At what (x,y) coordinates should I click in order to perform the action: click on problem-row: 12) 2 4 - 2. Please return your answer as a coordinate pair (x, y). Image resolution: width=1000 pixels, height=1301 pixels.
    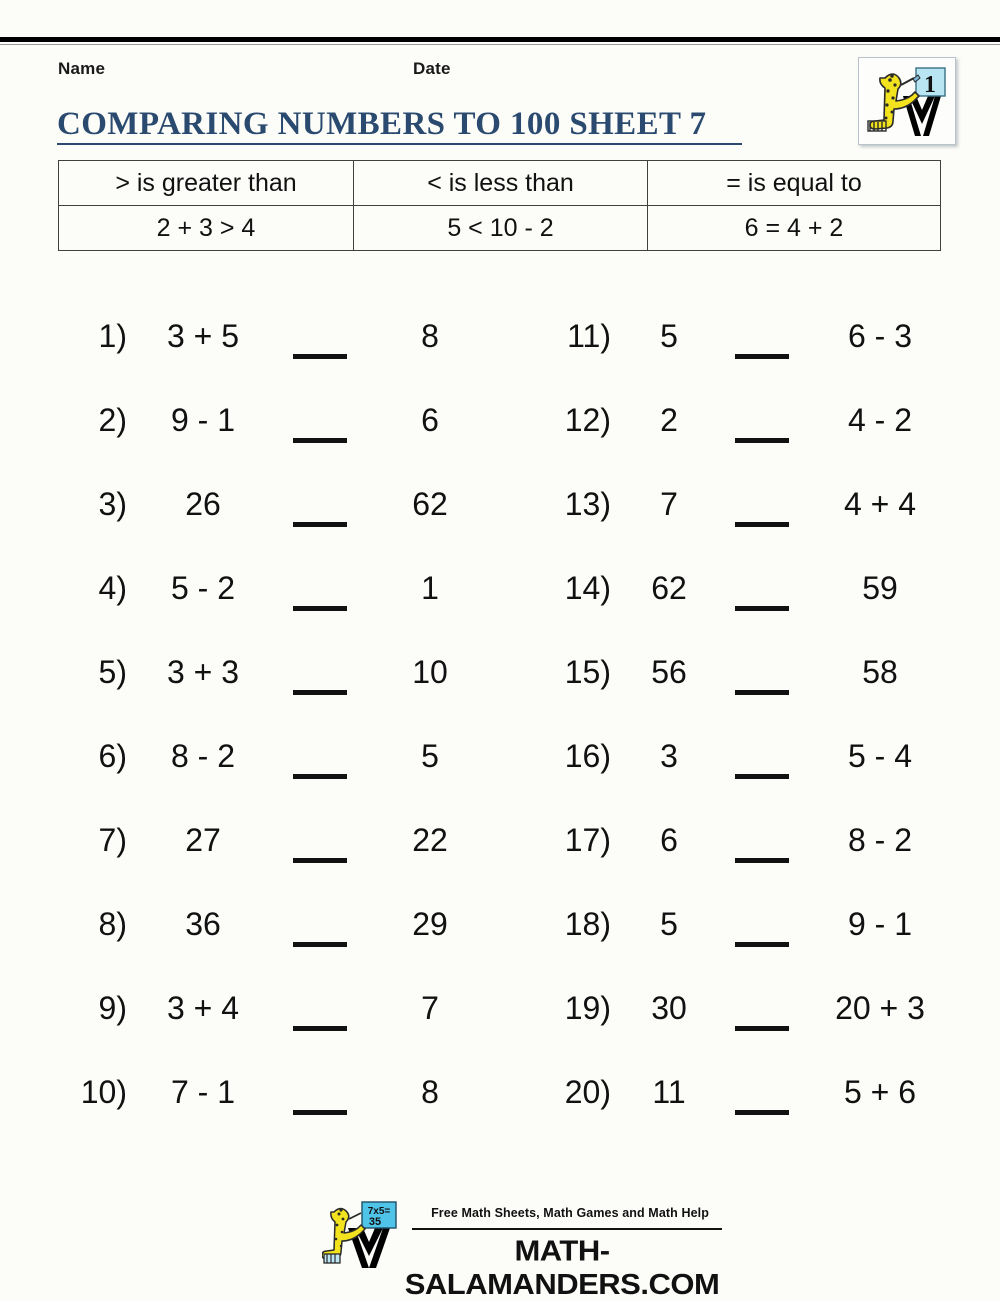
    Looking at the image, I should click on (753, 426).